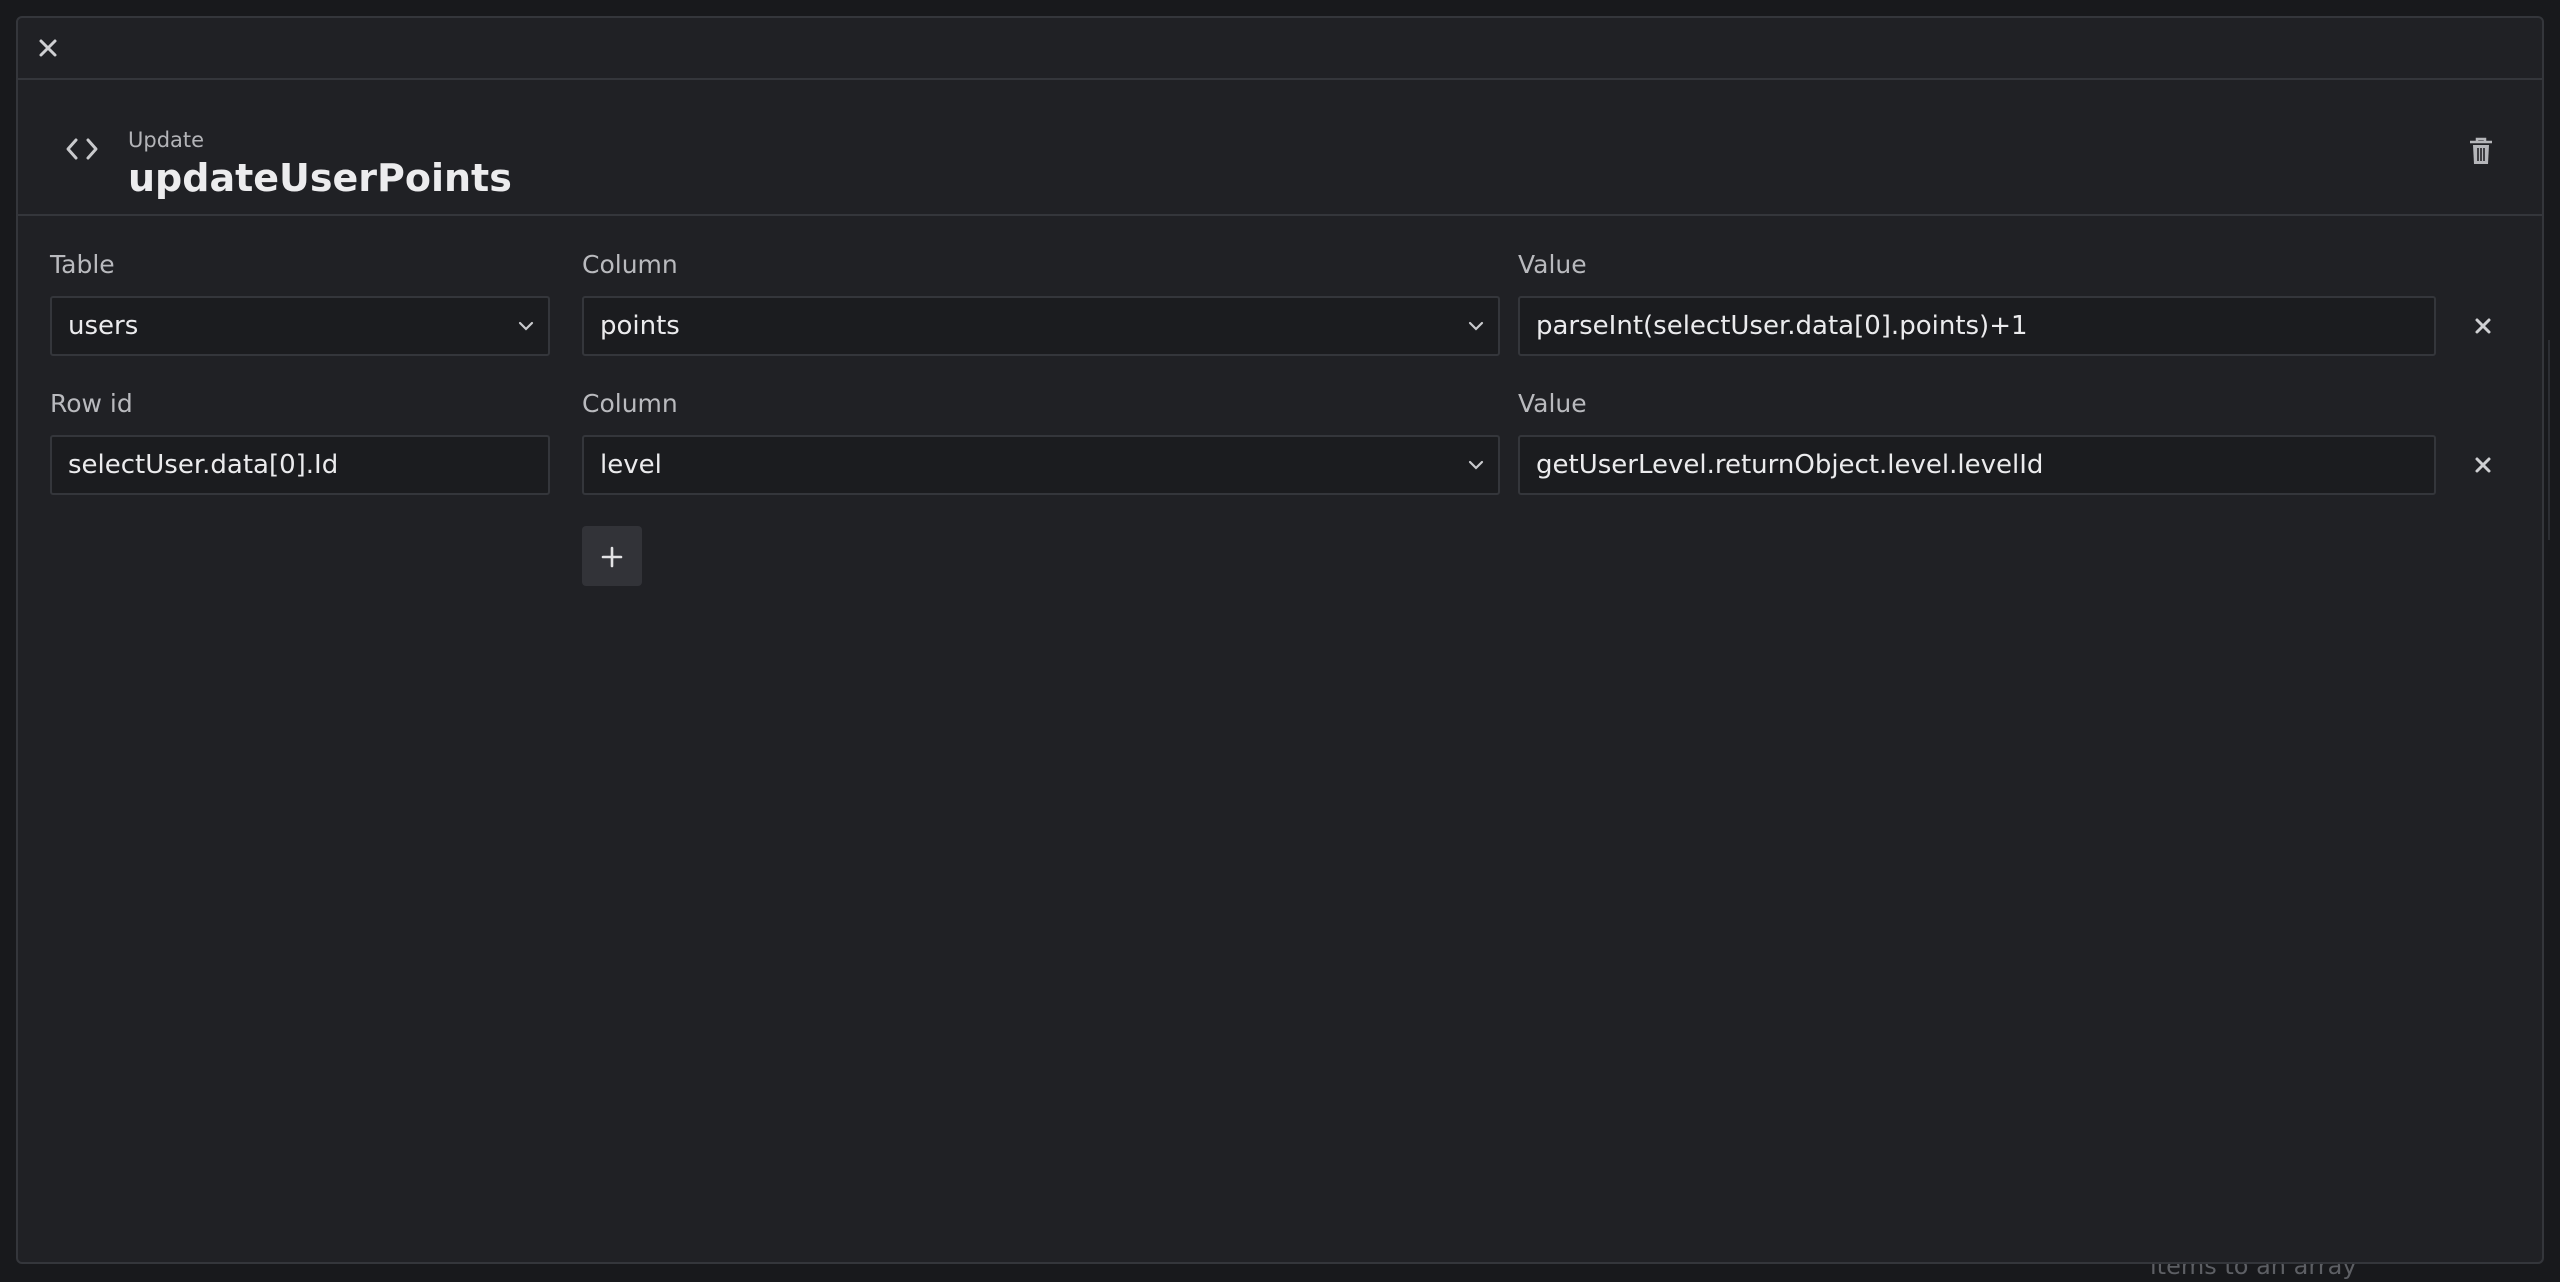  I want to click on action-name-title: updateUserPoints, so click(320, 178).